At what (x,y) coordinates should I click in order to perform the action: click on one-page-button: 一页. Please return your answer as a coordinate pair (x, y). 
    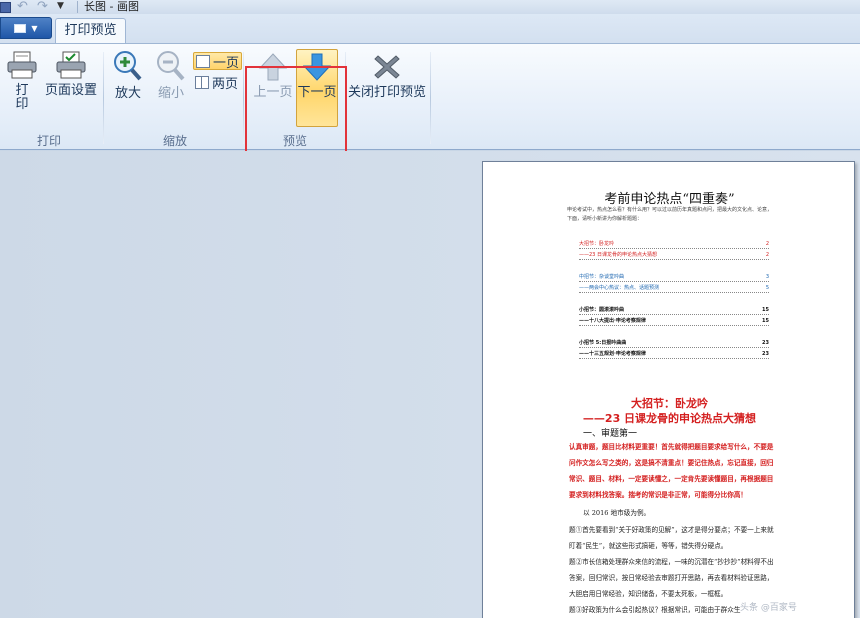
    Looking at the image, I should click on (218, 61).